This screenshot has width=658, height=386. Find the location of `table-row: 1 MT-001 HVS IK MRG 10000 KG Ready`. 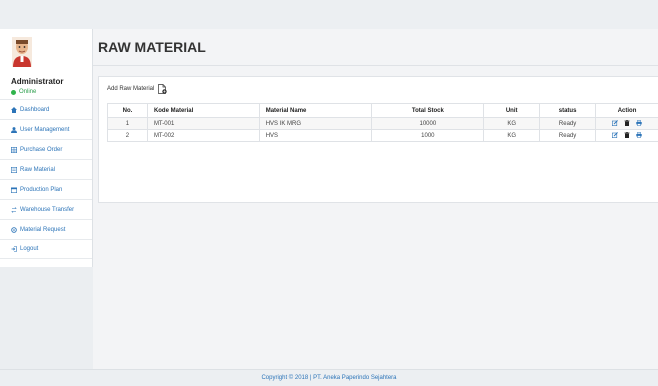

table-row: 1 MT-001 HVS IK MRG 10000 KG Ready is located at coordinates (382, 123).